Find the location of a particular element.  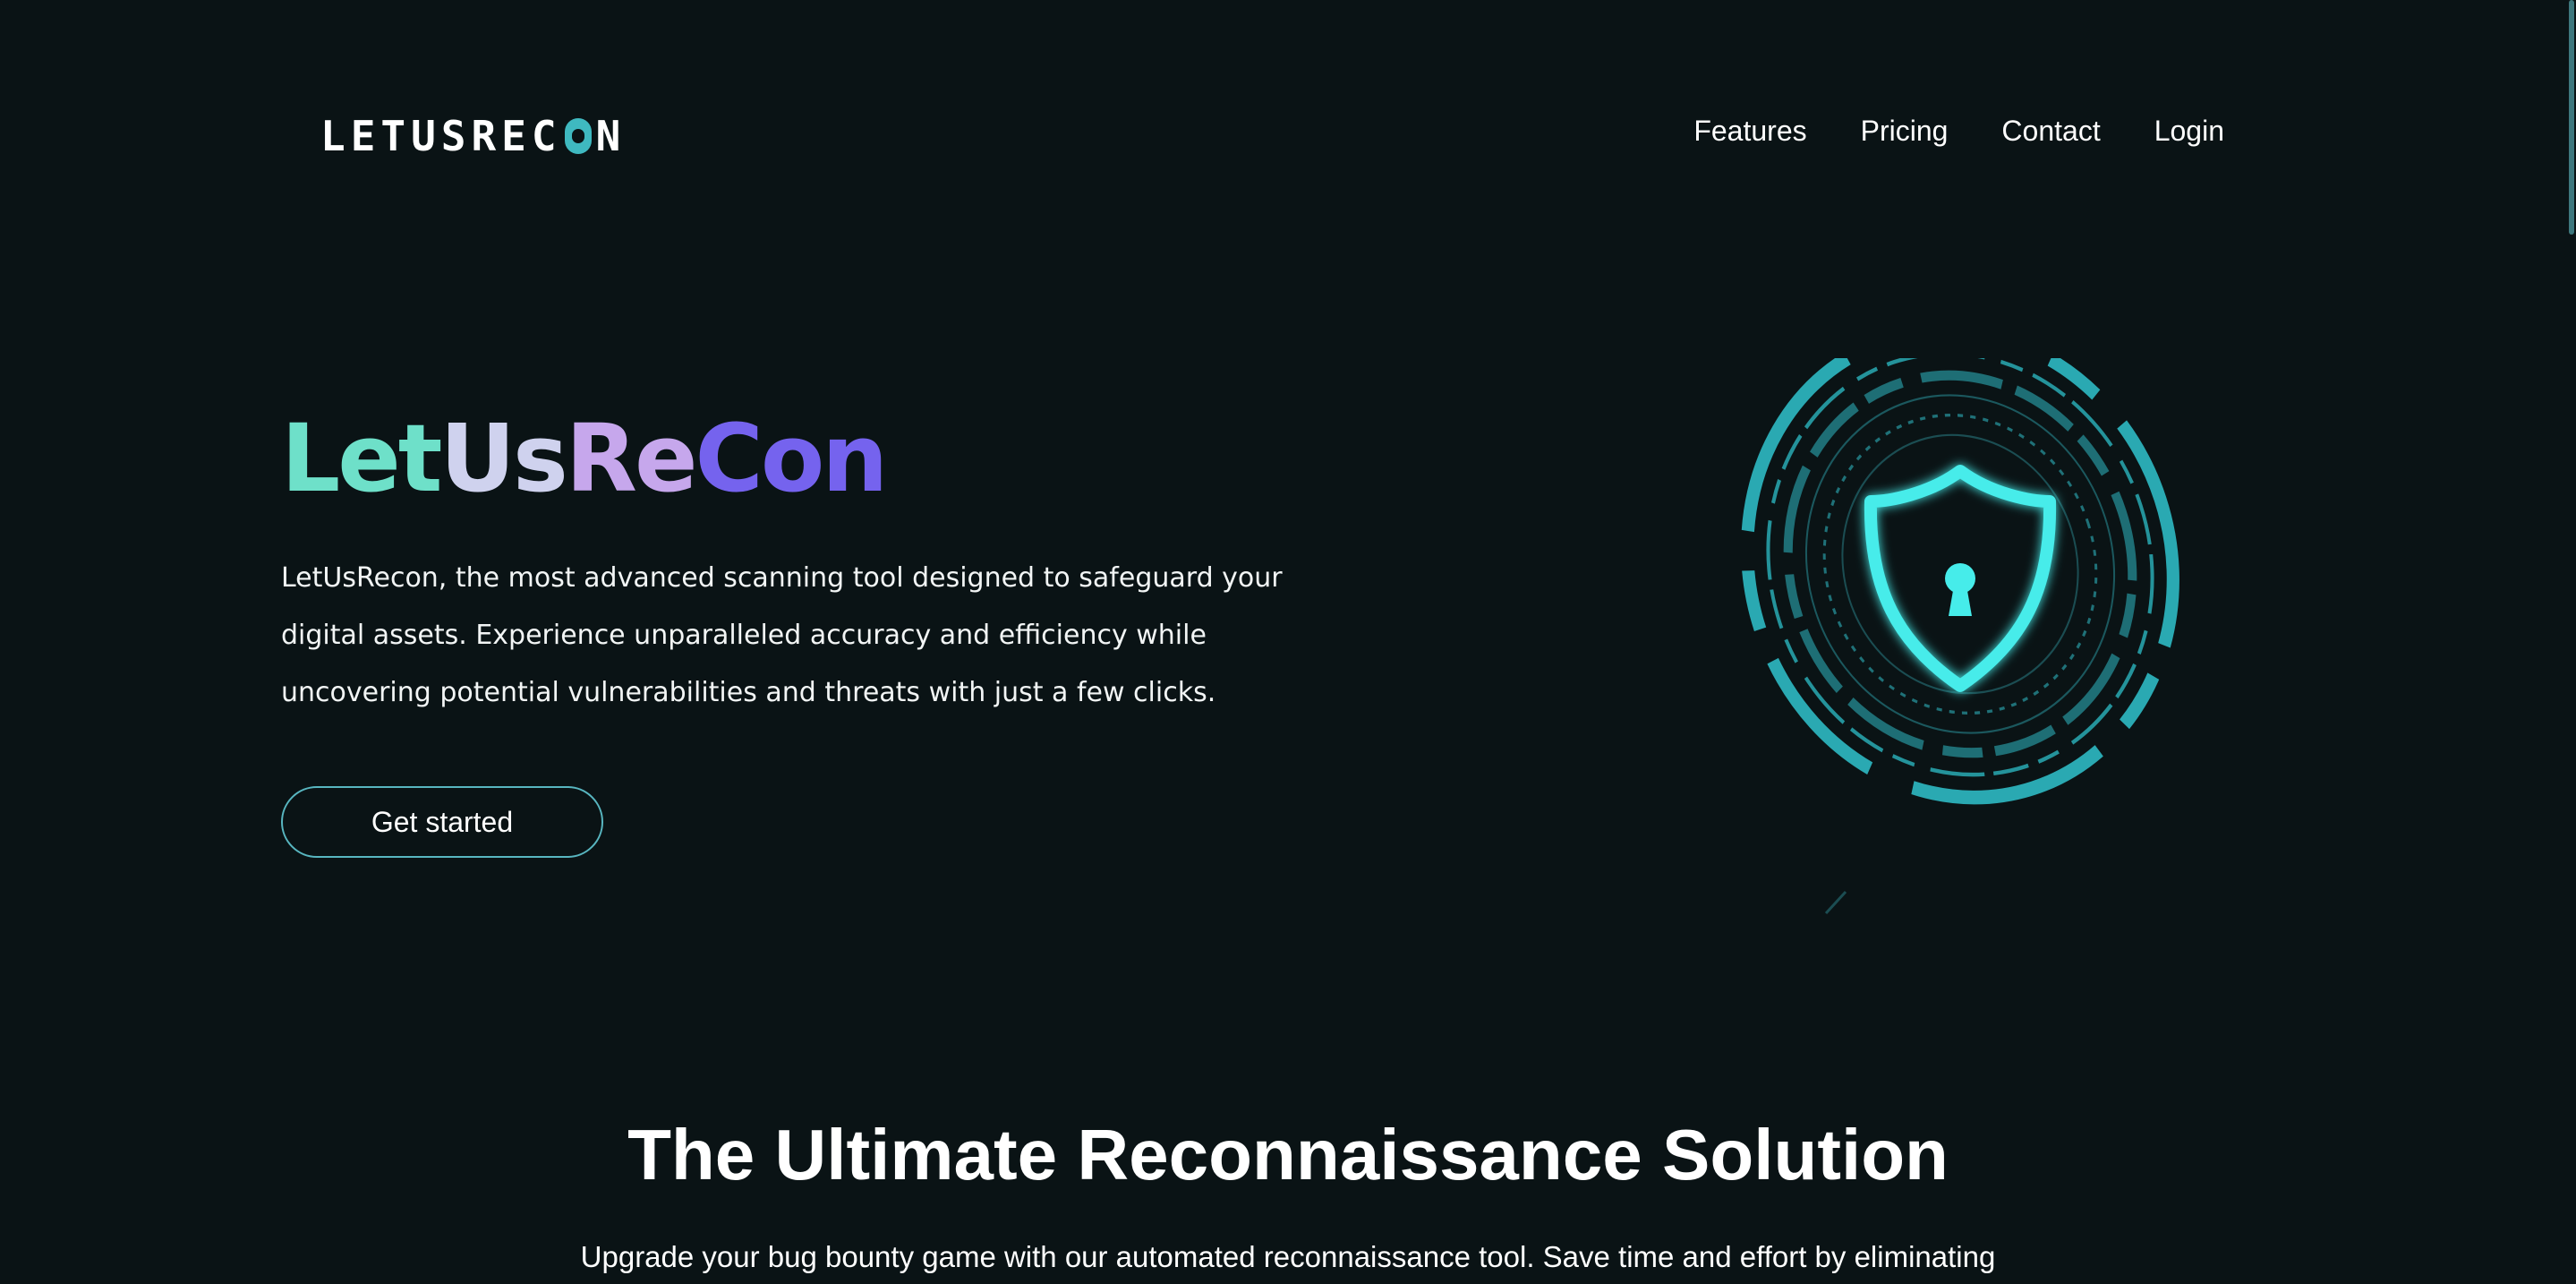

hero-title-part-let: Let is located at coordinates (362, 459).